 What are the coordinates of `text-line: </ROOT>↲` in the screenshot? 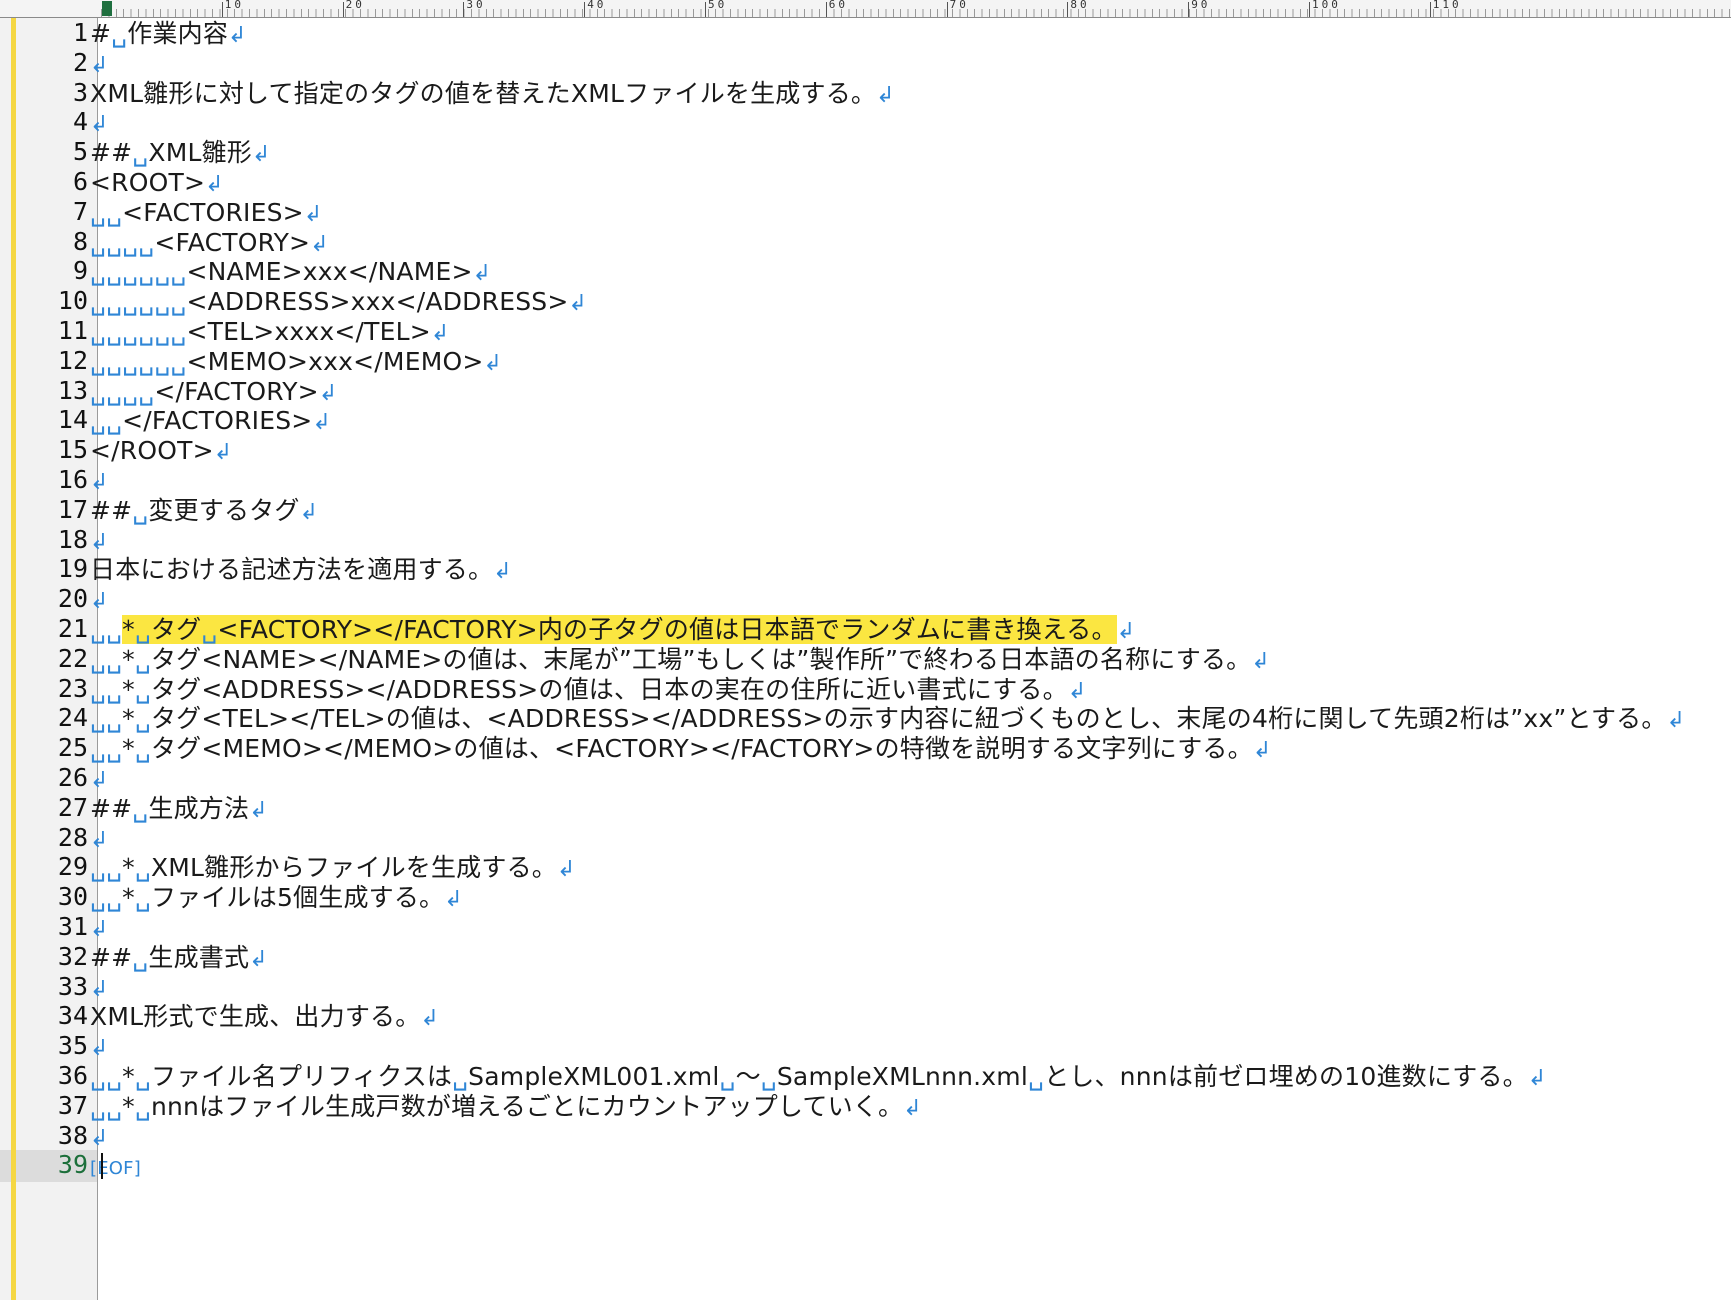 It's located at (161, 451).